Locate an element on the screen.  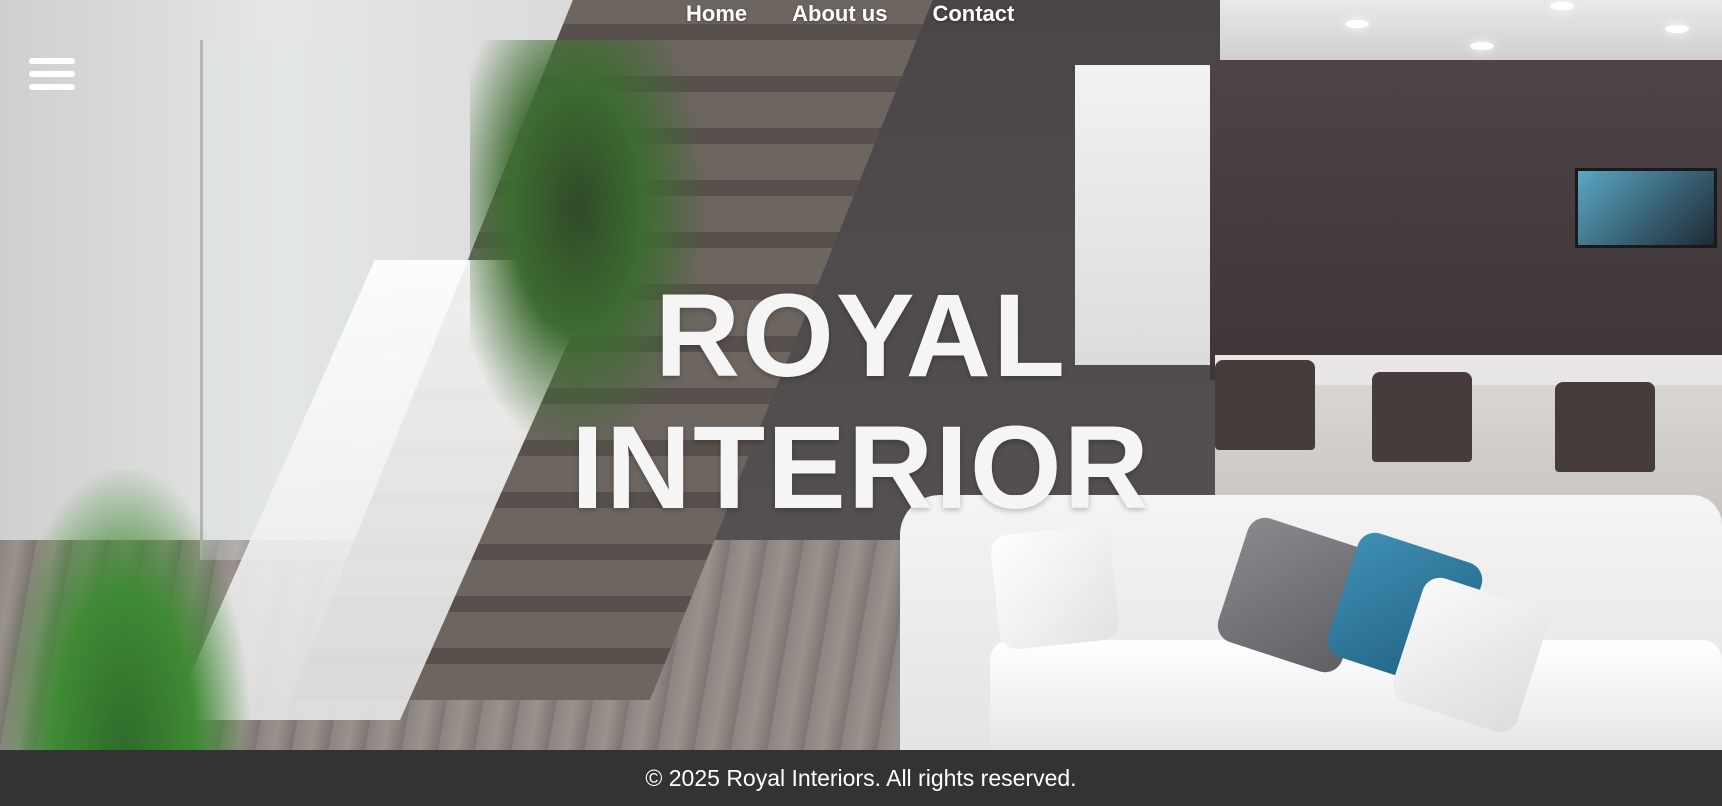
nav-links: Home About us Contact is located at coordinates (850, 14).